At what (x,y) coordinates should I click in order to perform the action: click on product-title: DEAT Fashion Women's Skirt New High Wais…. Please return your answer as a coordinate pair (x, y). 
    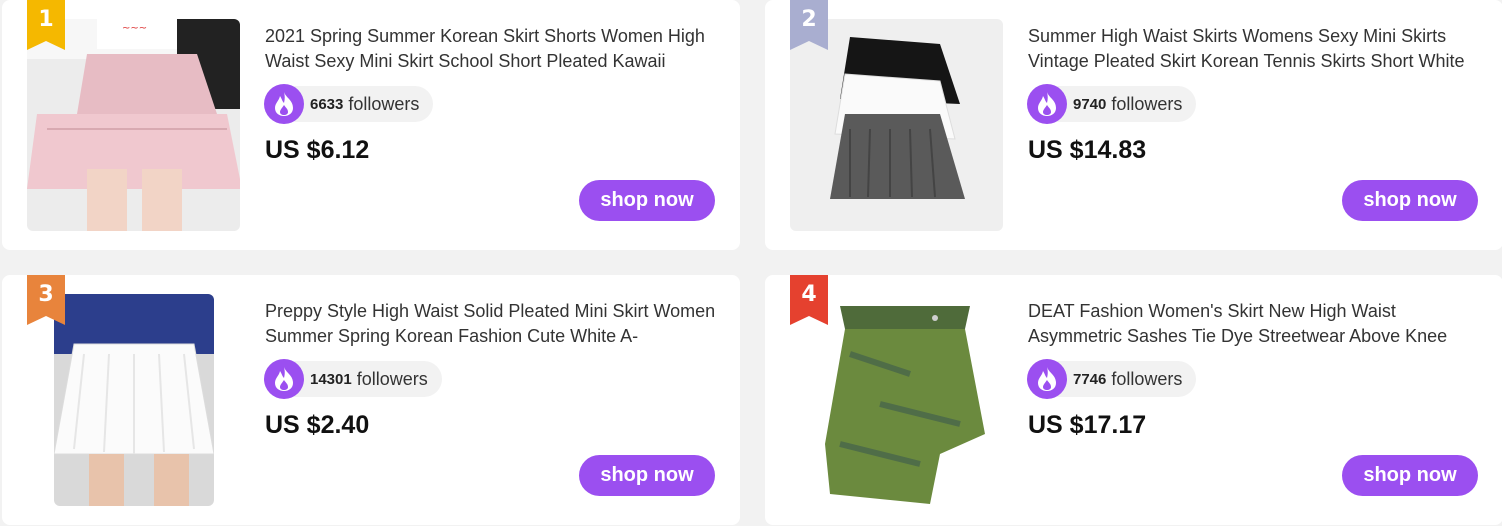
    Looking at the image, I should click on (1255, 324).